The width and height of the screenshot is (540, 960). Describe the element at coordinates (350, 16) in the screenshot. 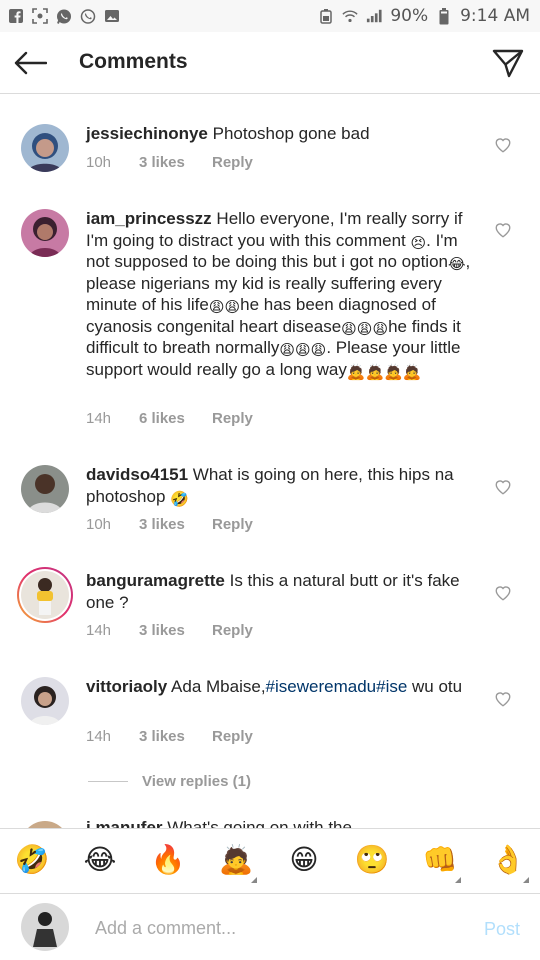

I see `wifi-icon` at that location.